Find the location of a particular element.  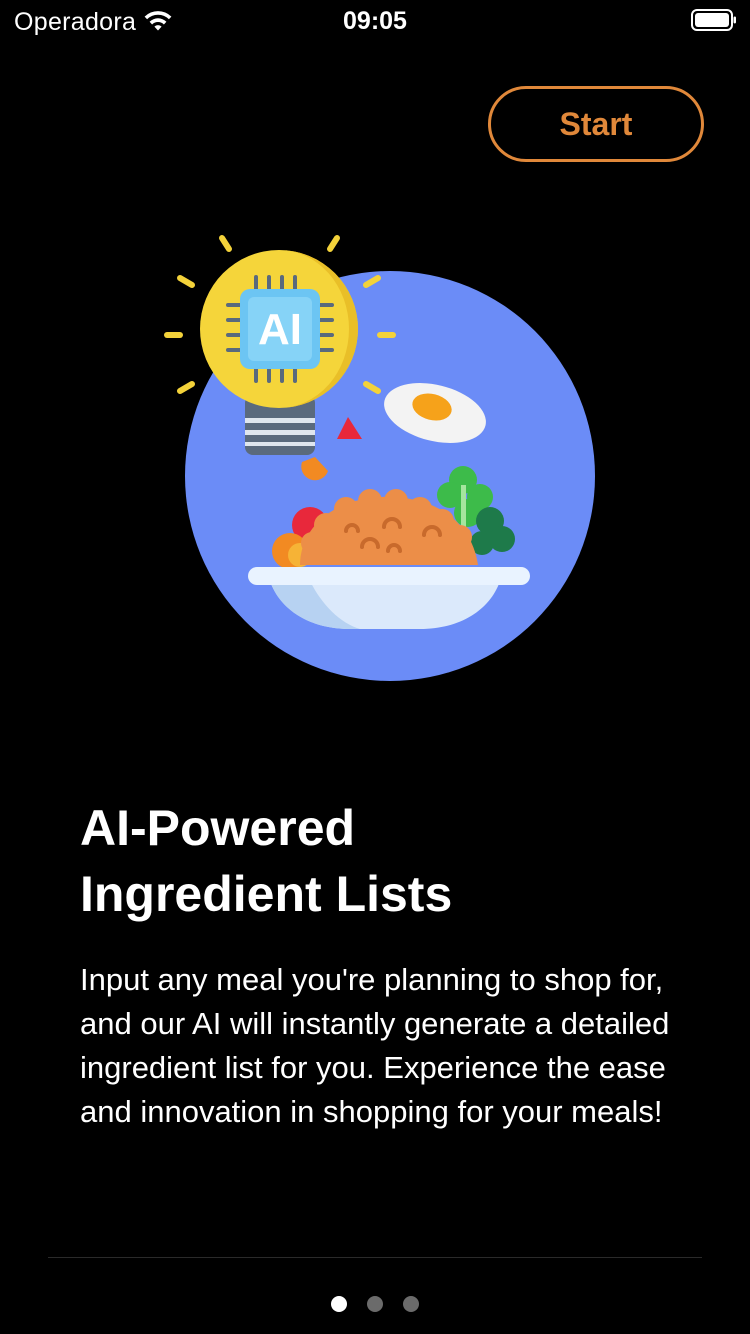

ai-badge-text: AI is located at coordinates (280, 329).